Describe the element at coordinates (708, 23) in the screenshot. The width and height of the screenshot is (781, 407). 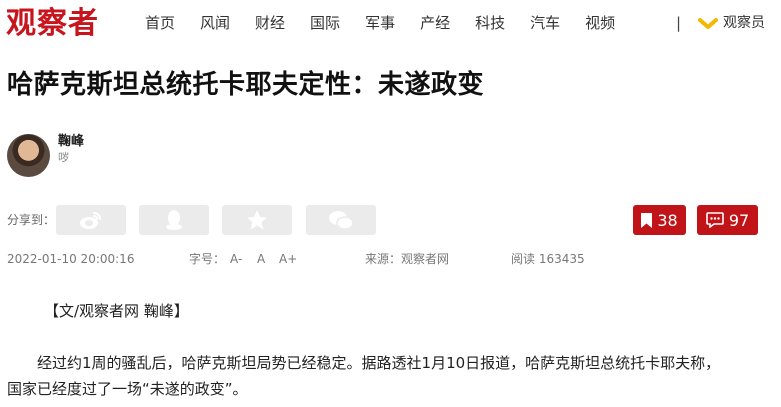
I see `check-chevron-icon` at that location.